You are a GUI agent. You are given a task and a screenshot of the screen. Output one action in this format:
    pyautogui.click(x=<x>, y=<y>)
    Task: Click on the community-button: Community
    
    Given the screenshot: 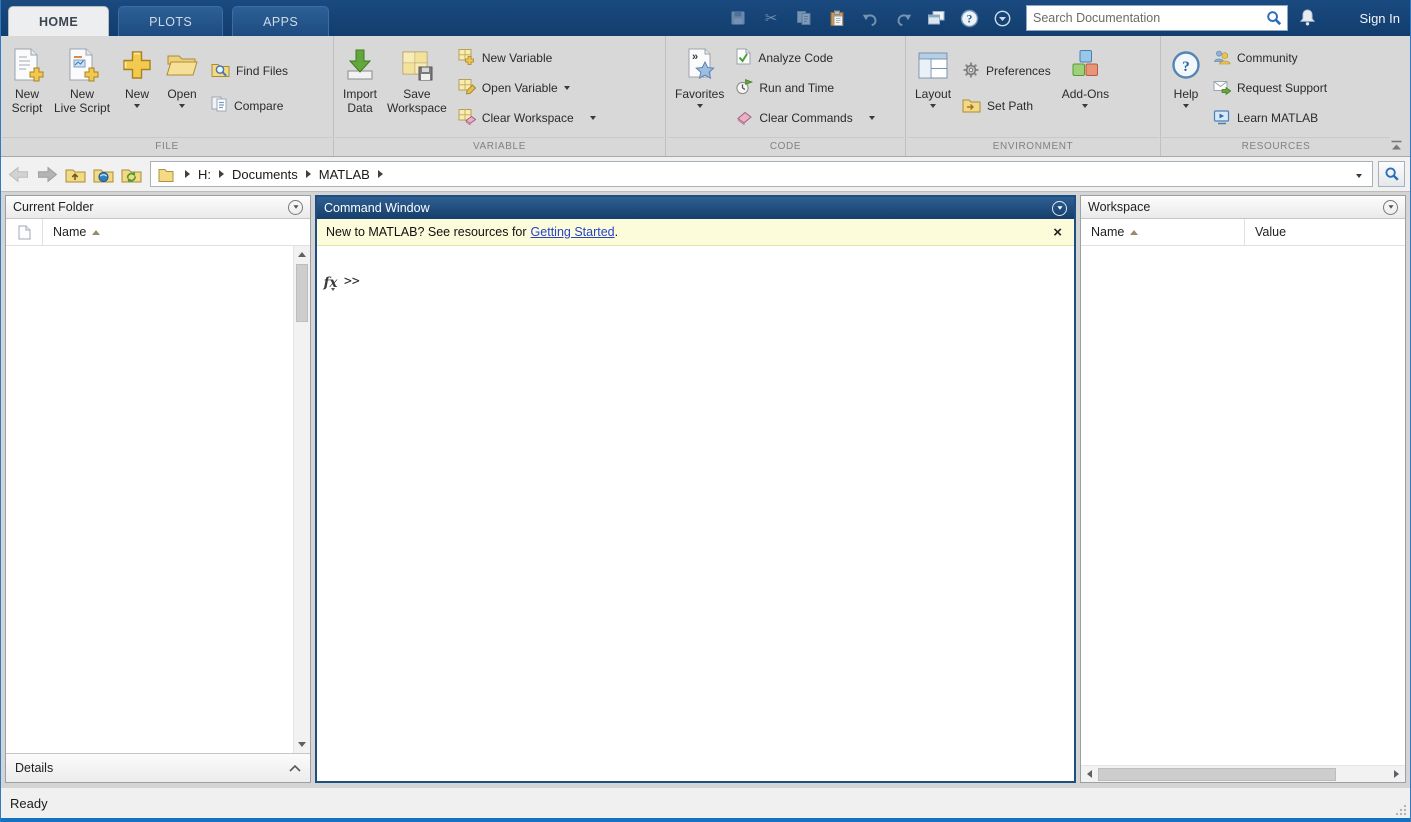 What is the action you would take?
    pyautogui.click(x=1270, y=58)
    